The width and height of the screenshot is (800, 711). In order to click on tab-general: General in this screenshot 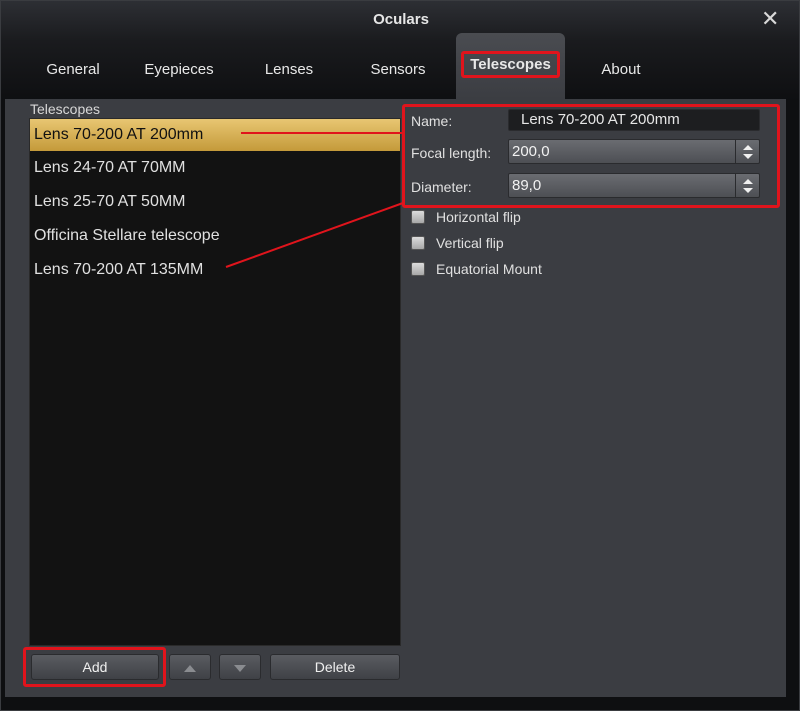, I will do `click(73, 66)`.